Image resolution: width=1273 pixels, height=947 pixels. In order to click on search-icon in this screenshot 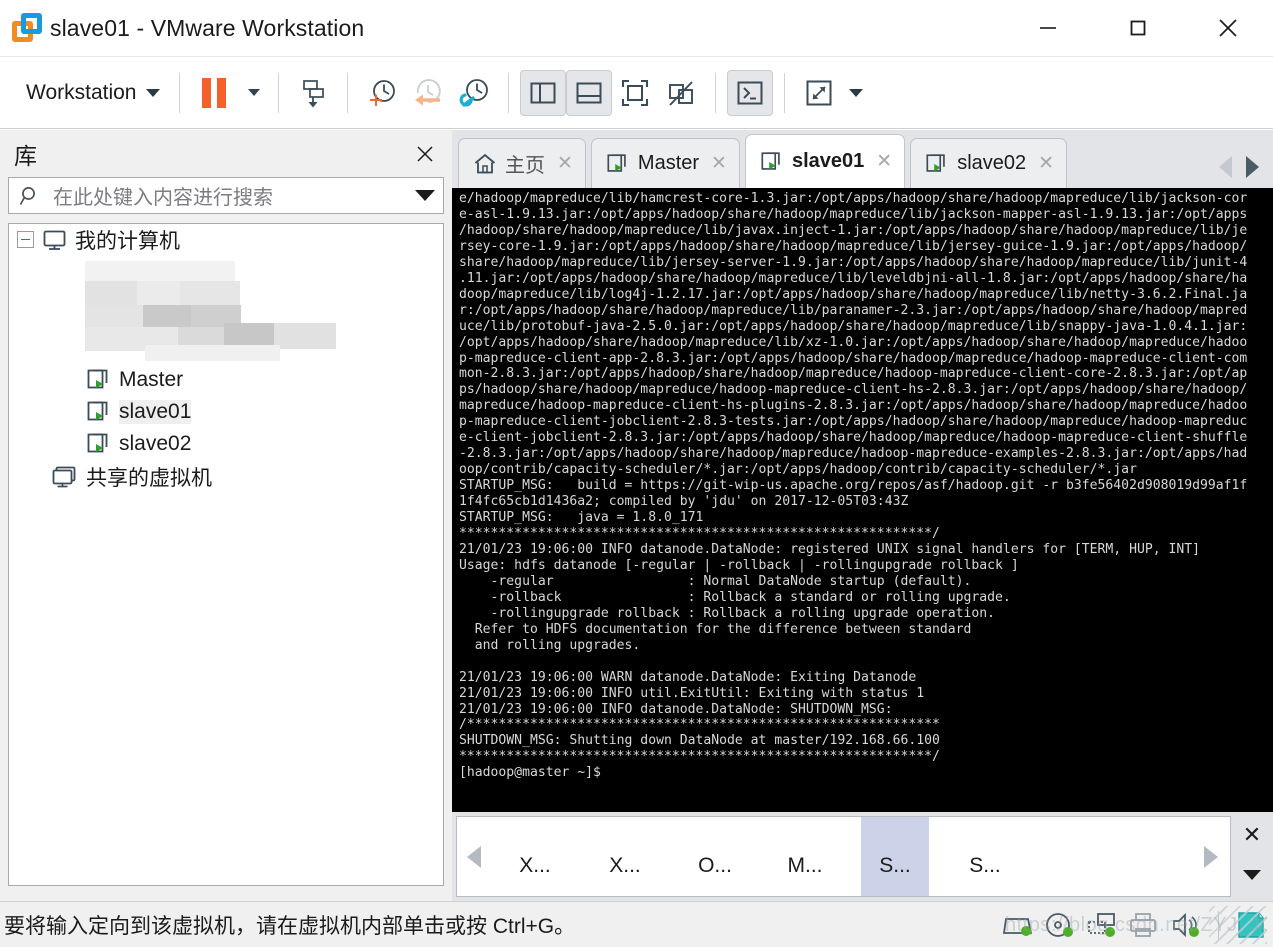, I will do `click(27, 195)`.